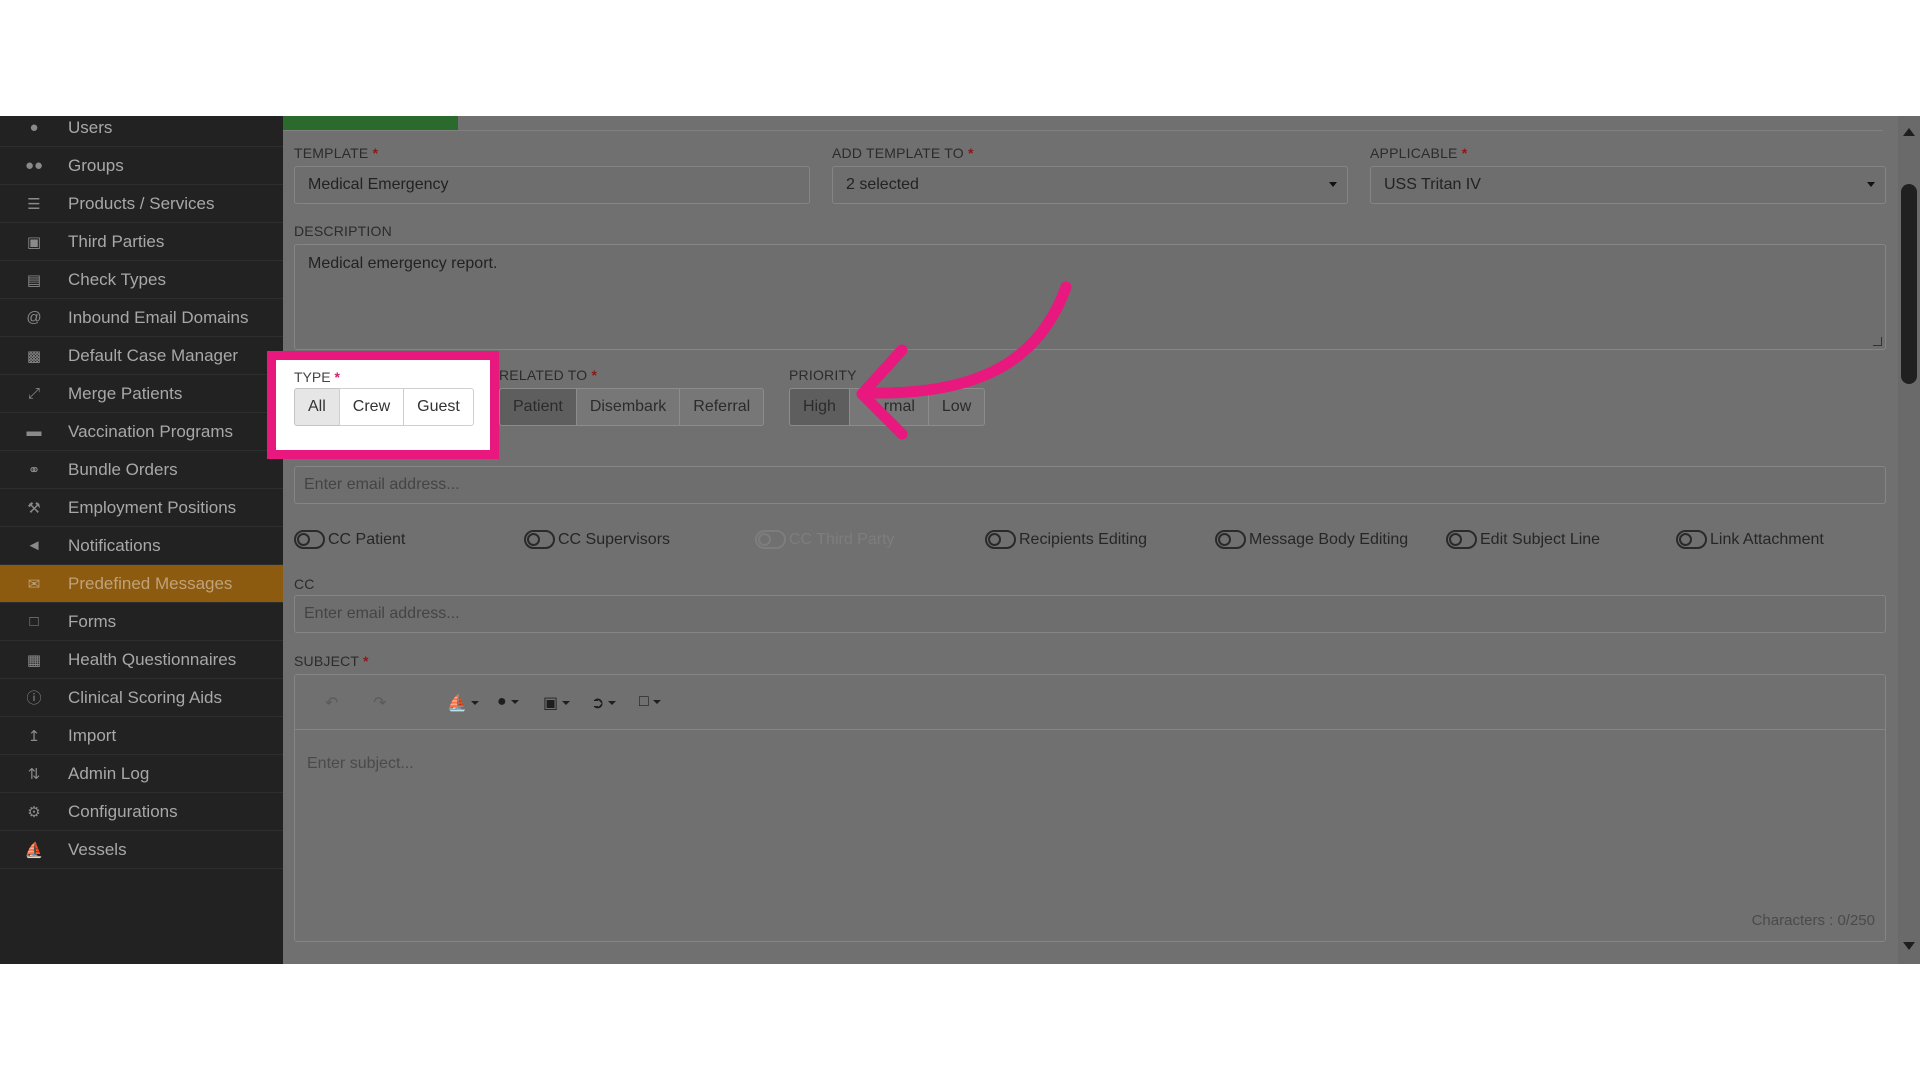 The width and height of the screenshot is (1920, 1080). I want to click on type-group: All Crew Guest, so click(384, 407).